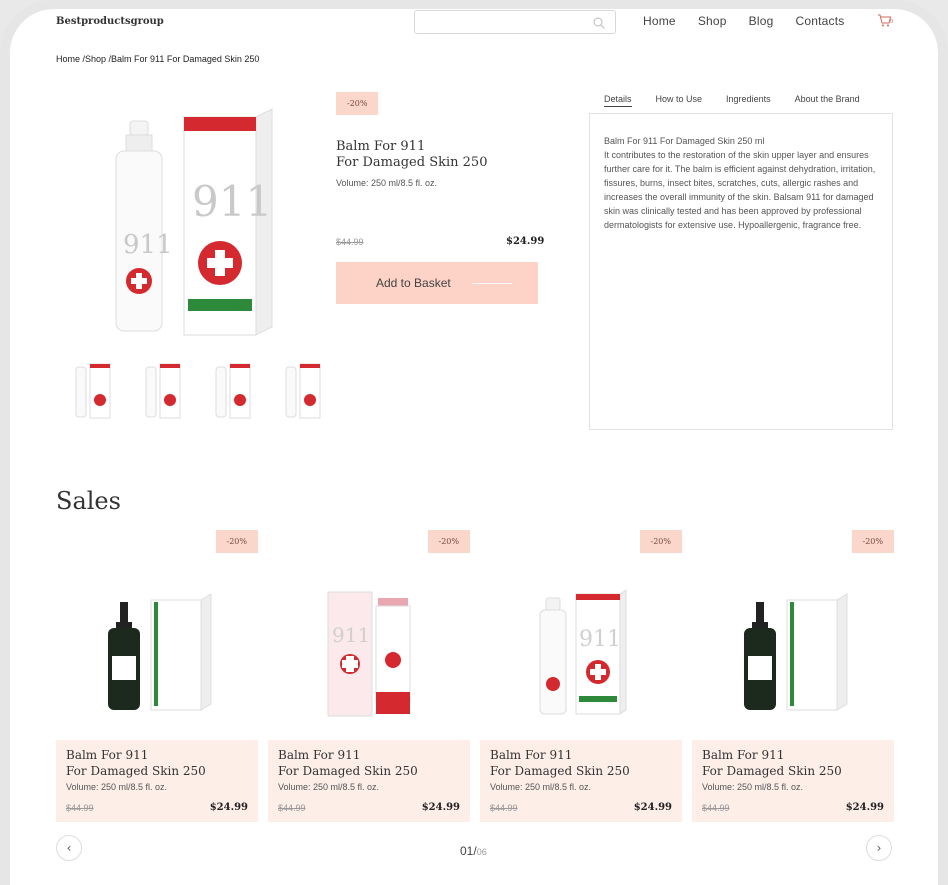 This screenshot has height=885, width=948. I want to click on main-nav: Home Shop Blog Contacts, so click(754, 21).